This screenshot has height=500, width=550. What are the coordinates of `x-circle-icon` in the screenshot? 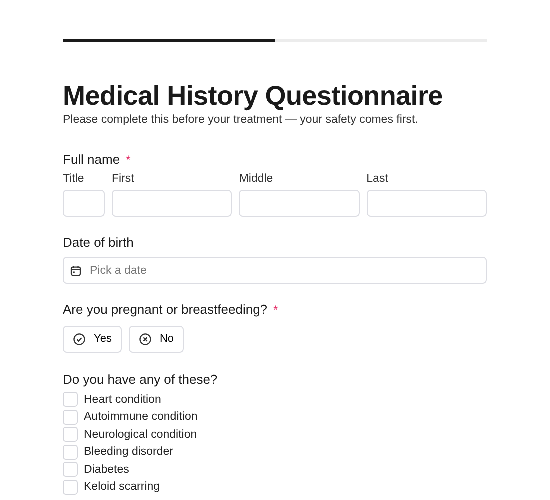 It's located at (145, 339).